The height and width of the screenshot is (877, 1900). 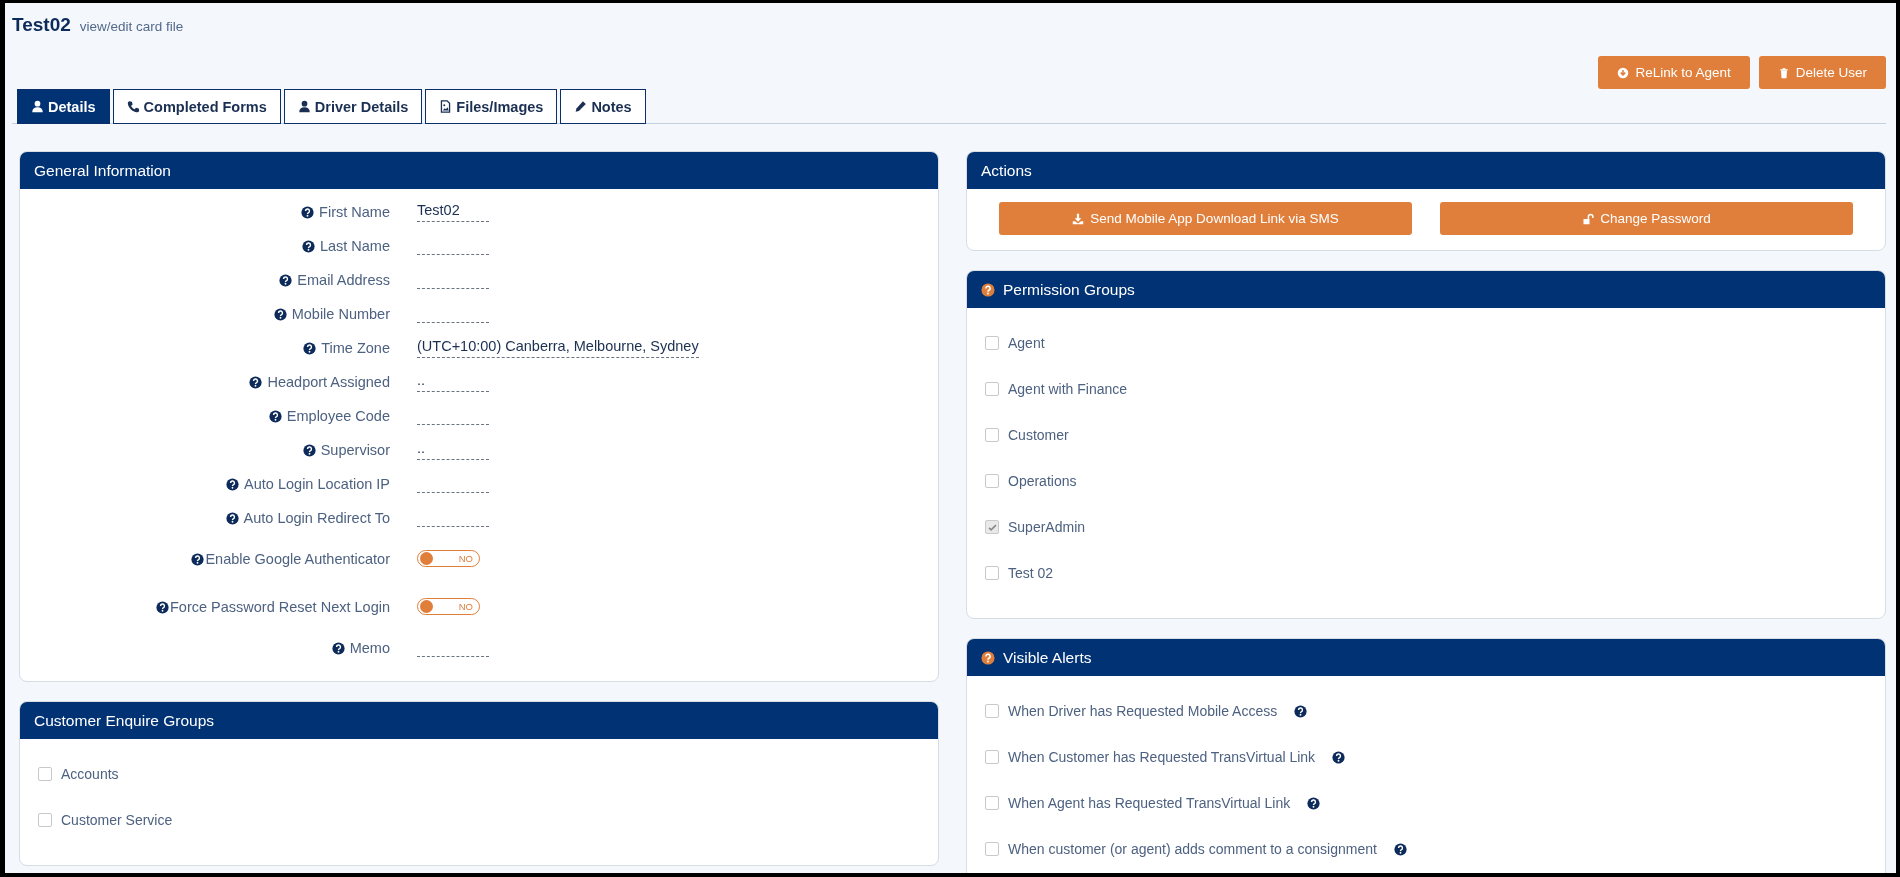 I want to click on field-label: Headport Assigned, so click(x=328, y=382).